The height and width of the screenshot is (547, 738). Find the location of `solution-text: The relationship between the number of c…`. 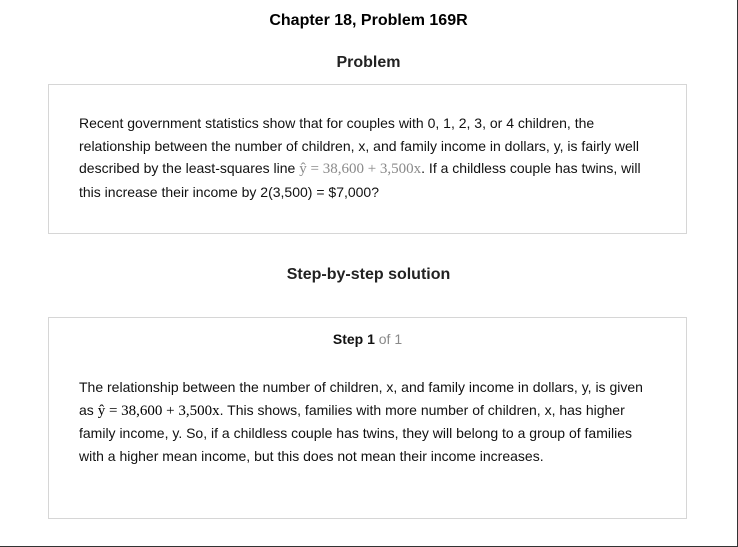

solution-text: The relationship between the number of c… is located at coordinates (369, 422).